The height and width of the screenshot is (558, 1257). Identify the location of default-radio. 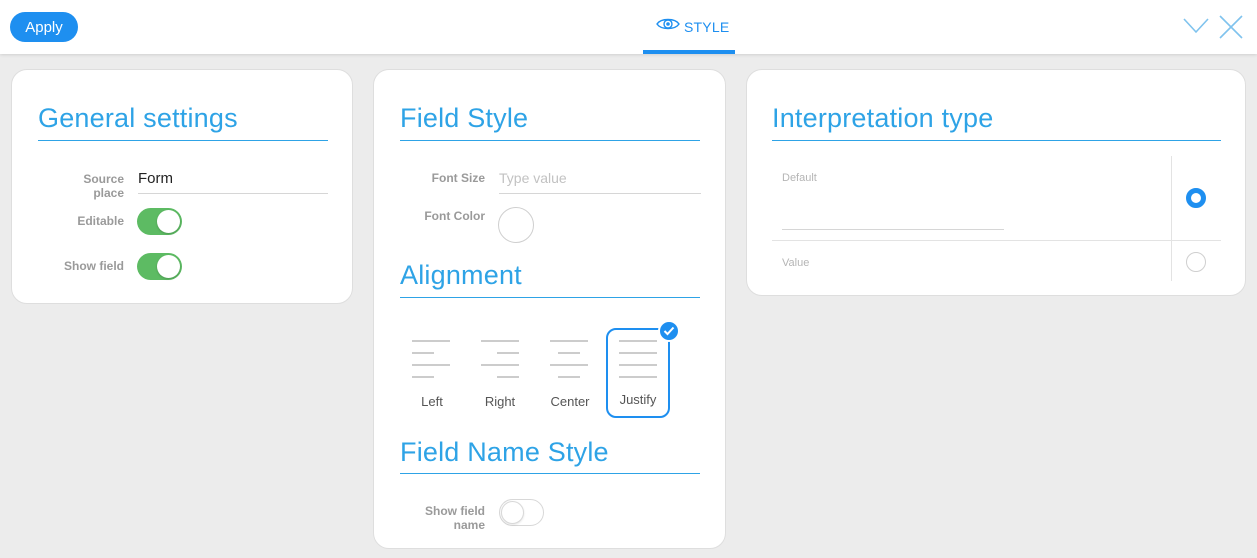
(1196, 198).